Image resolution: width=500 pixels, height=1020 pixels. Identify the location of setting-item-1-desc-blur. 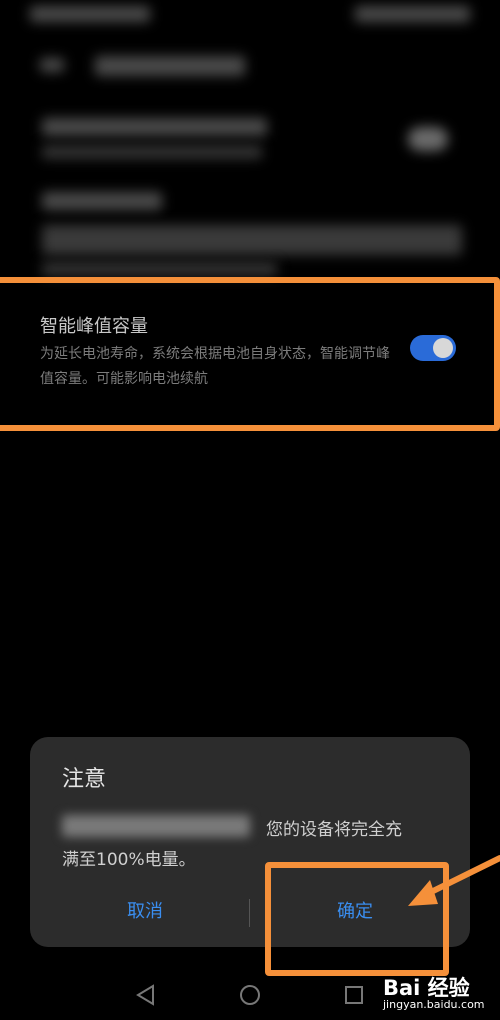
(152, 152).